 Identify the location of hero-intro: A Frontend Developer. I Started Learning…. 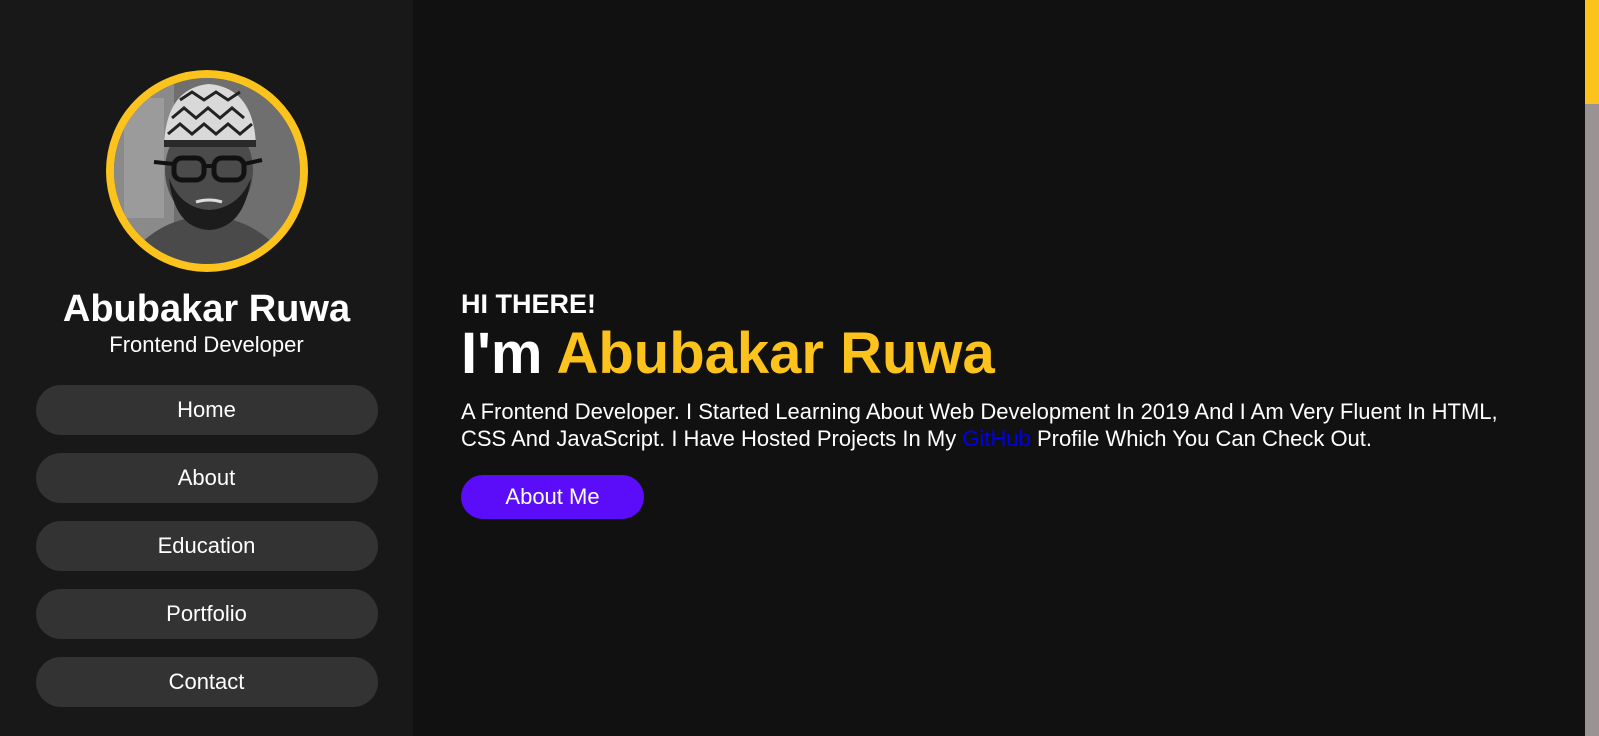
(1001, 425).